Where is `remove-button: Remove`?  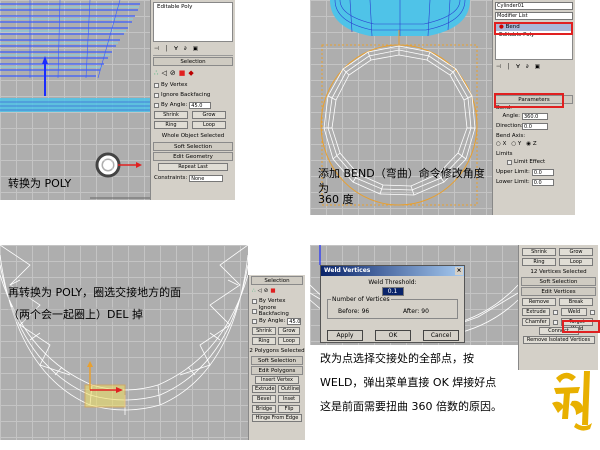 remove-button: Remove is located at coordinates (539, 302).